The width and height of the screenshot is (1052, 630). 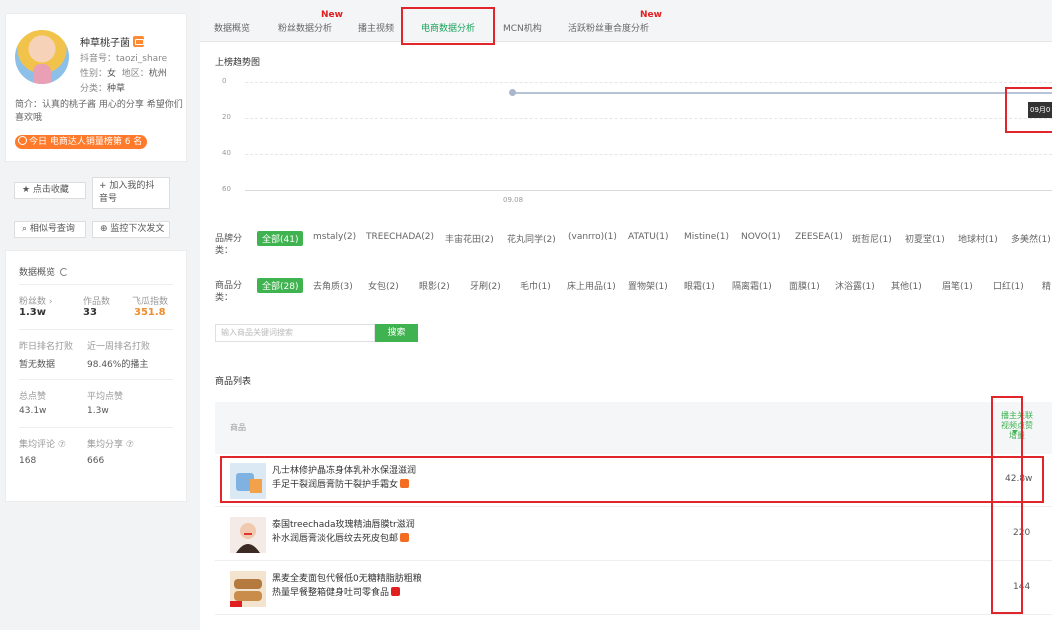 I want to click on category-chip: 全部(28), so click(x=280, y=285).